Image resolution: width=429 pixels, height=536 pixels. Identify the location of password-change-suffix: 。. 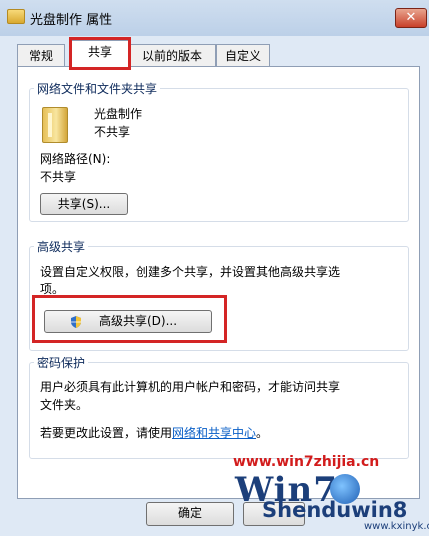
(262, 433).